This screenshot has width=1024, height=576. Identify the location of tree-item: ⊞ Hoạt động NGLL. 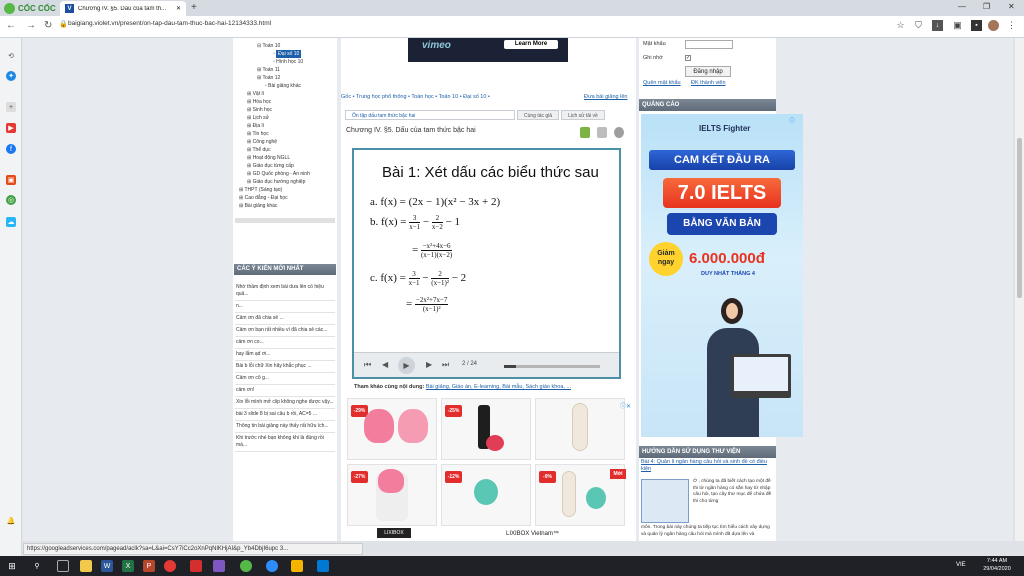
(285, 158).